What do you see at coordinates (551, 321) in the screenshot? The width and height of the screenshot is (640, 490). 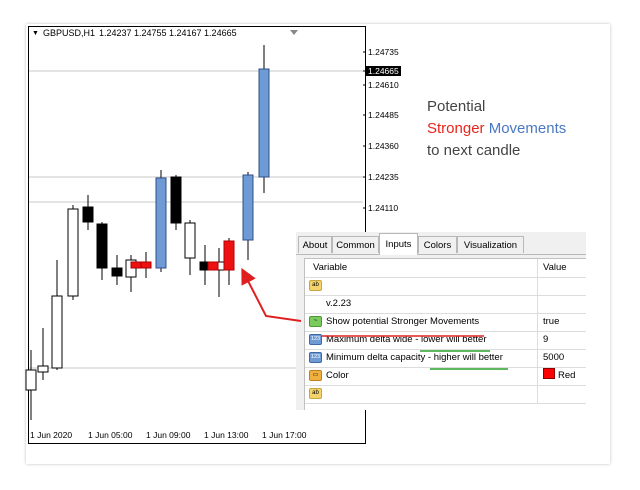 I see `value-text: true` at bounding box center [551, 321].